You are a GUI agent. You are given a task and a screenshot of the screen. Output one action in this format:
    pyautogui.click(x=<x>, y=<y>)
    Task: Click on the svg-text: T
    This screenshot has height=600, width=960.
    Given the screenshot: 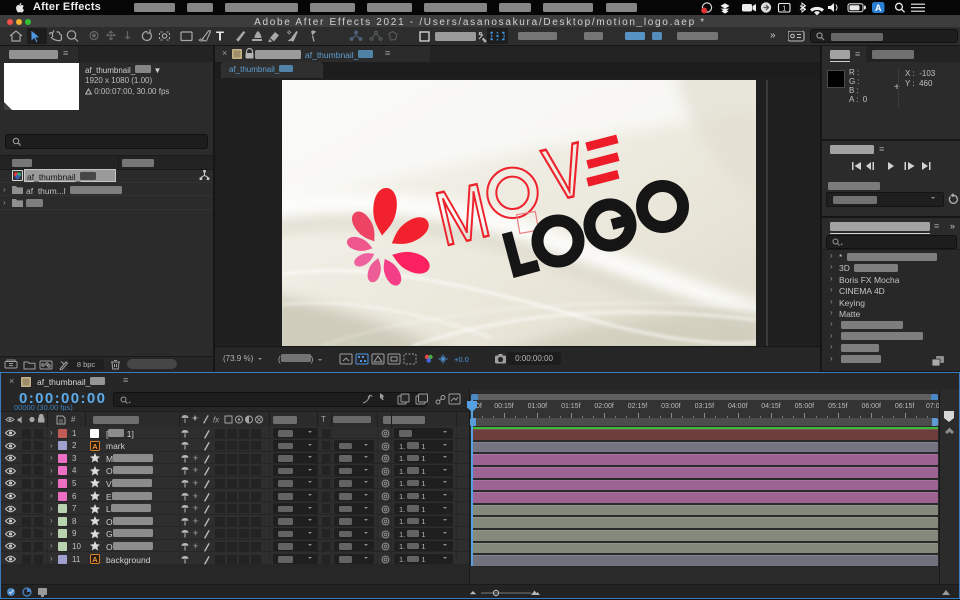 What is the action you would take?
    pyautogui.click(x=220, y=36)
    